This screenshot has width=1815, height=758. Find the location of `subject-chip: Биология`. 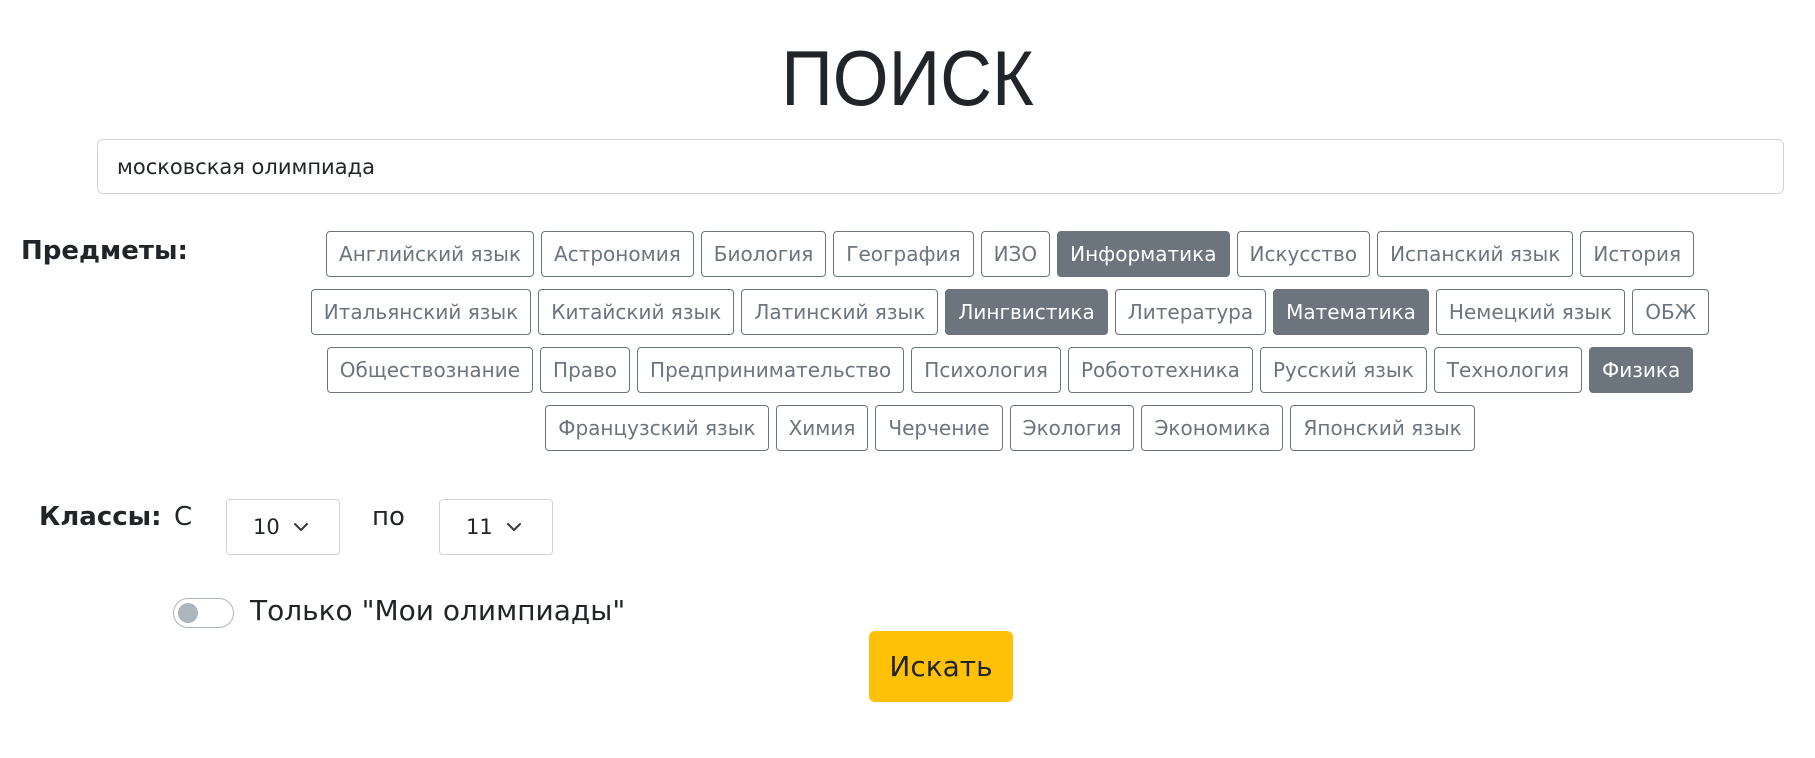

subject-chip: Биология is located at coordinates (763, 254).